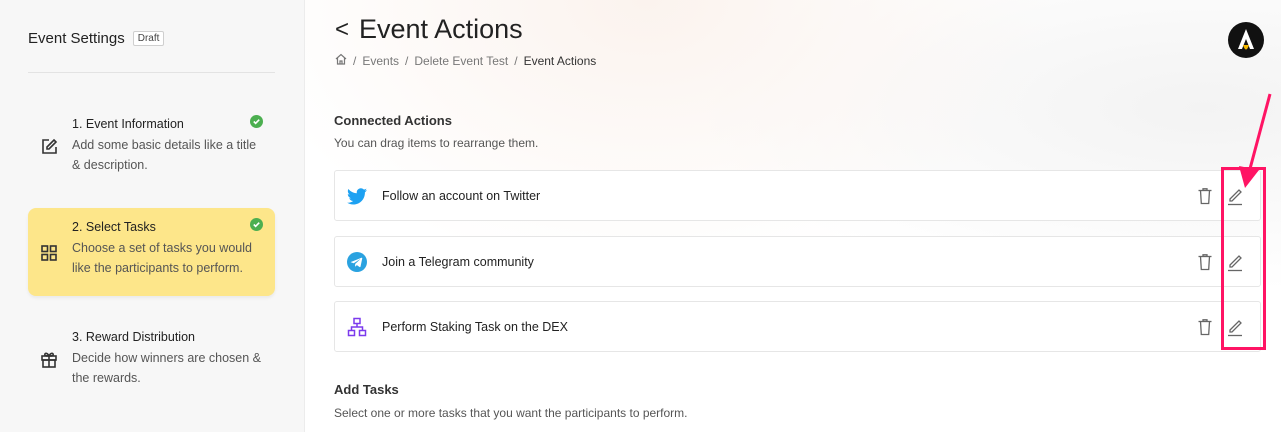 This screenshot has height=432, width=1281. Describe the element at coordinates (357, 327) in the screenshot. I see `network-icon` at that location.